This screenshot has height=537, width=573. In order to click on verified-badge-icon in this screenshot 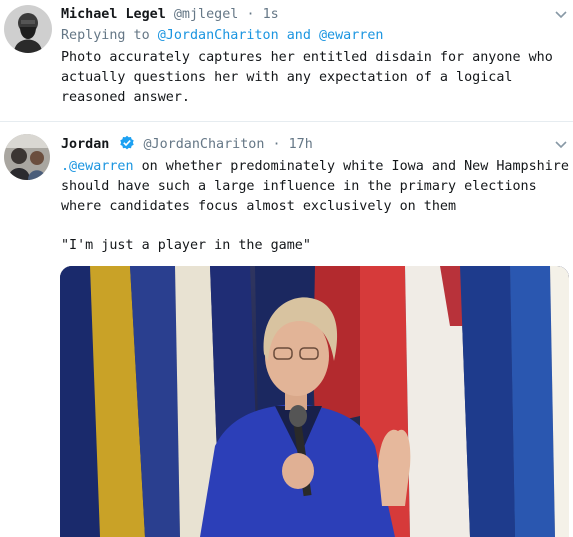, I will do `click(127, 142)`.